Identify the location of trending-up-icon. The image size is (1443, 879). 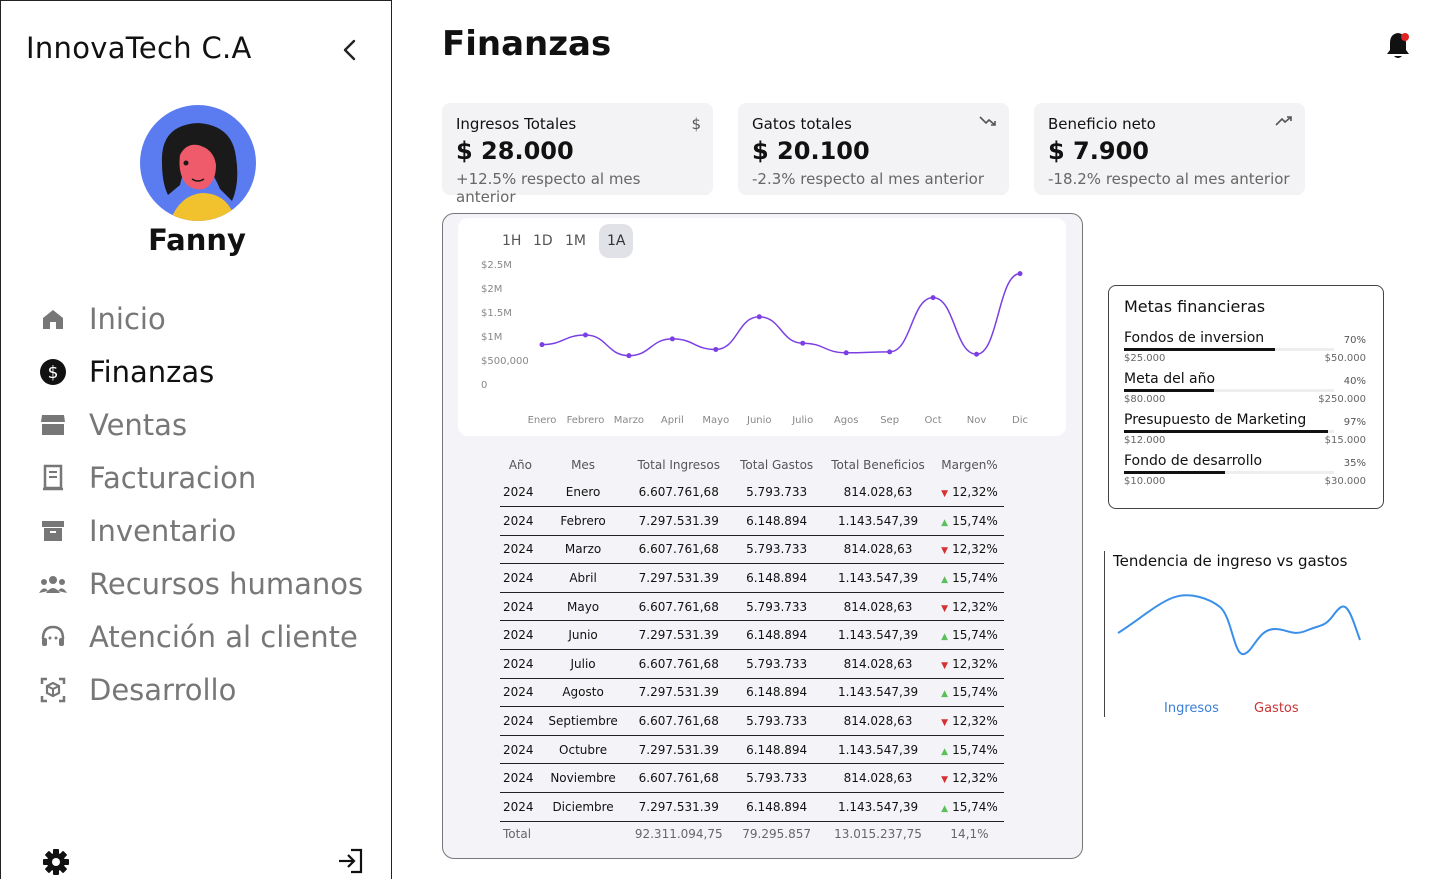
(1283, 121).